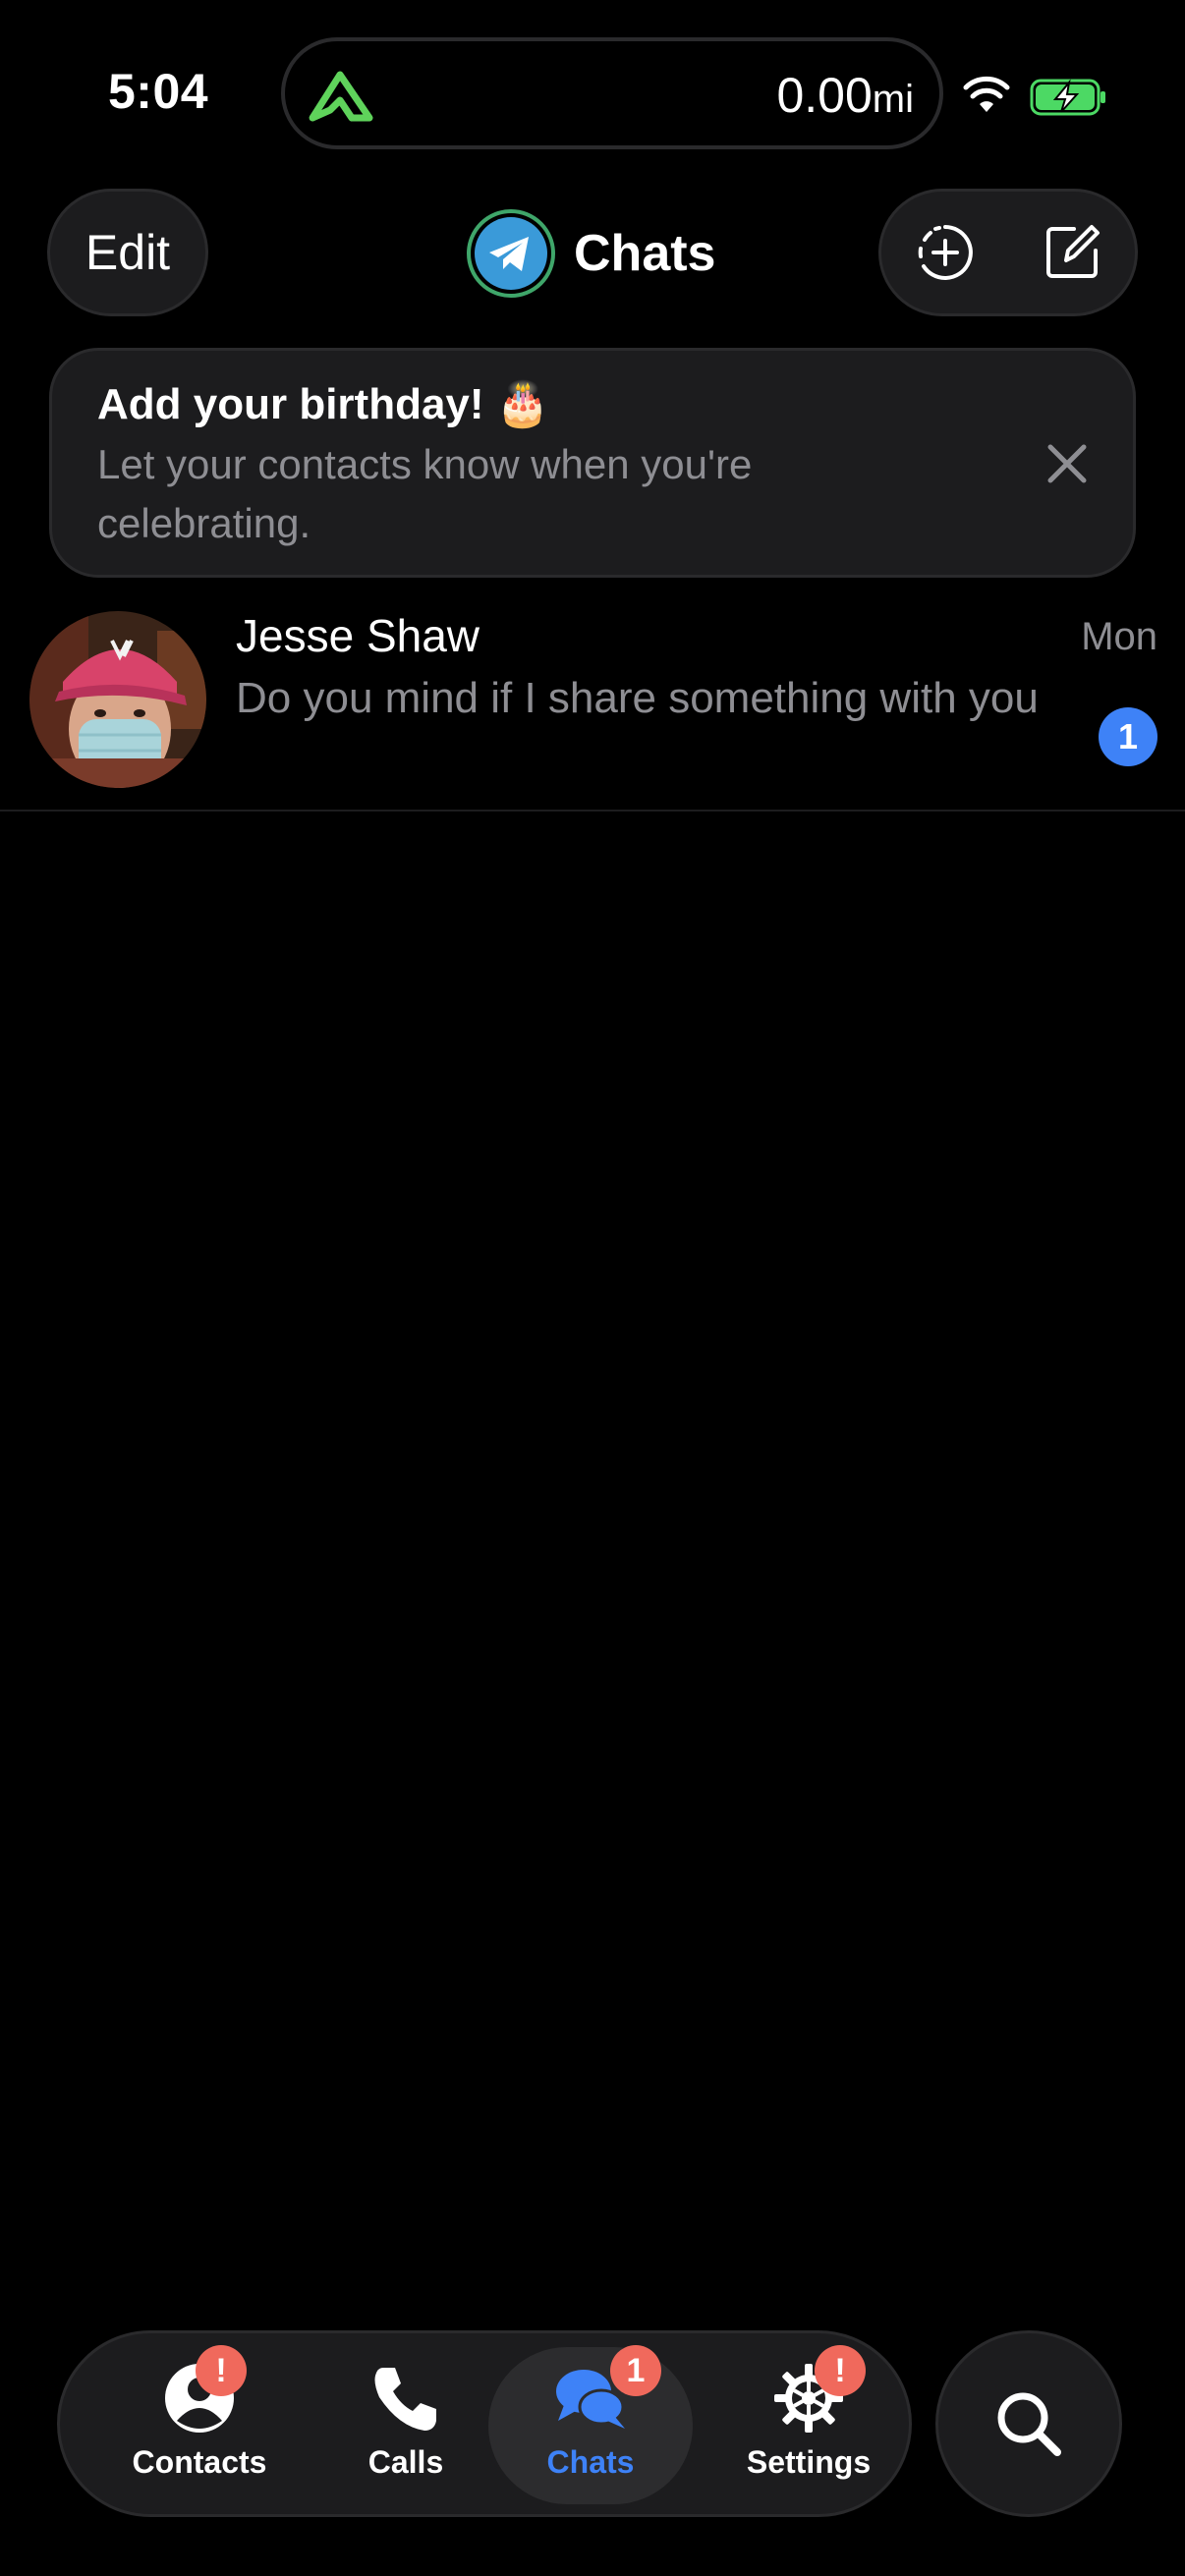  I want to click on tab-label: Calls, so click(406, 2462).